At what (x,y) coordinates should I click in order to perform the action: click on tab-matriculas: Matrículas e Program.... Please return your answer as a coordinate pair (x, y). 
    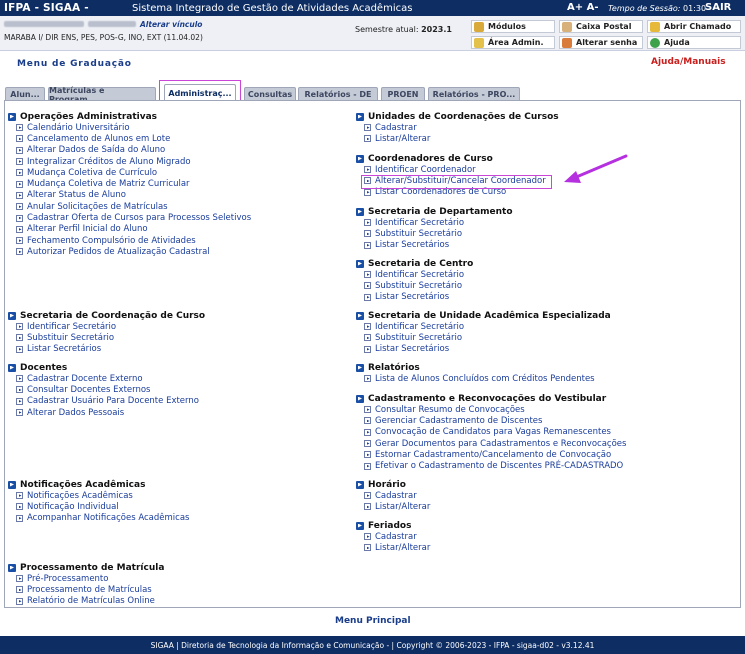
    Looking at the image, I should click on (102, 95).